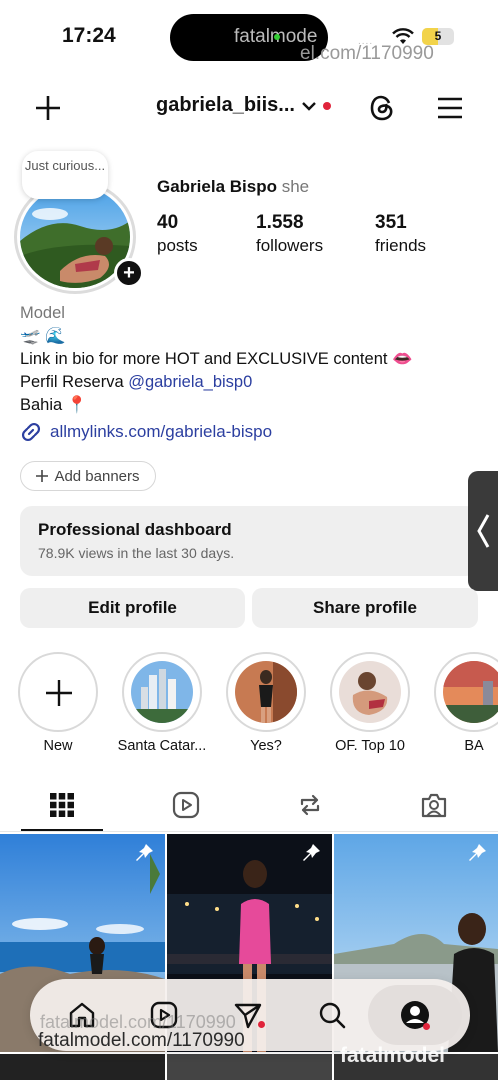 The image size is (498, 1080). I want to click on bio-line-reserva: Perfil Reserva @gabriela_bisp0, so click(250, 382).